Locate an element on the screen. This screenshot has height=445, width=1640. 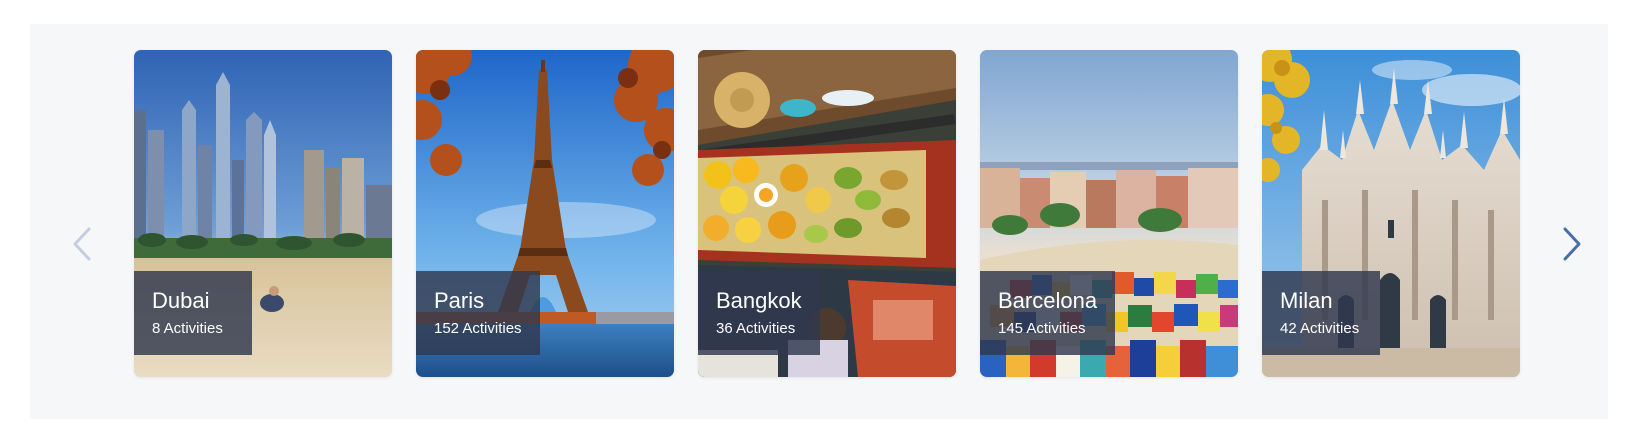
carousel-next-button is located at coordinates (1572, 244).